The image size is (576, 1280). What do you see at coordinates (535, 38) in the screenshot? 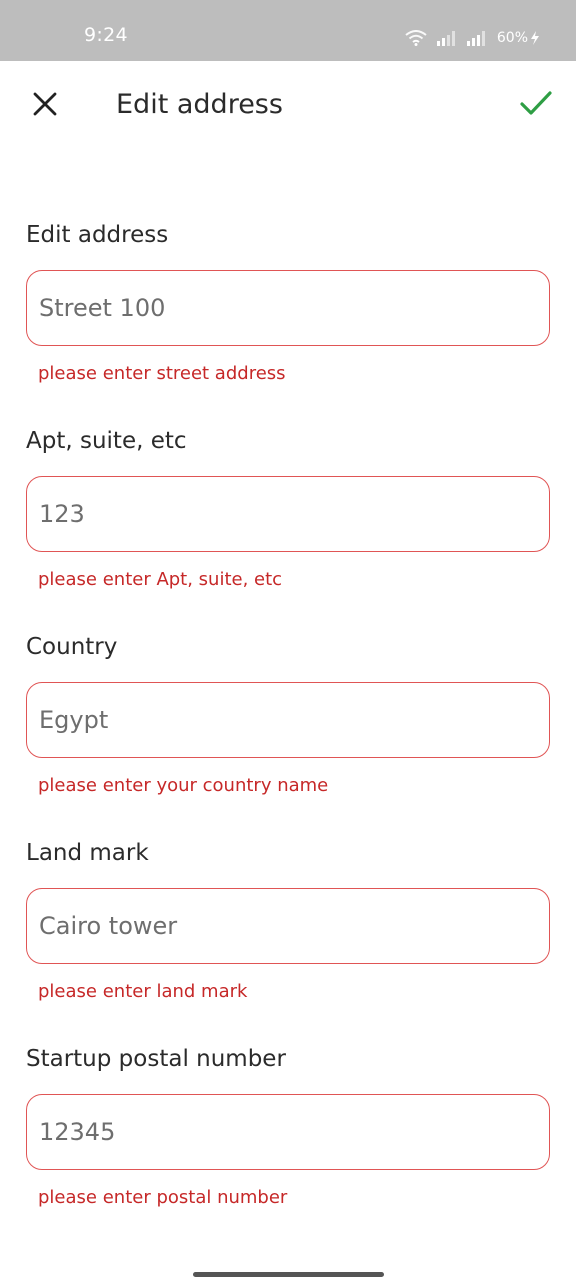
I see `battery-charging-icon` at bounding box center [535, 38].